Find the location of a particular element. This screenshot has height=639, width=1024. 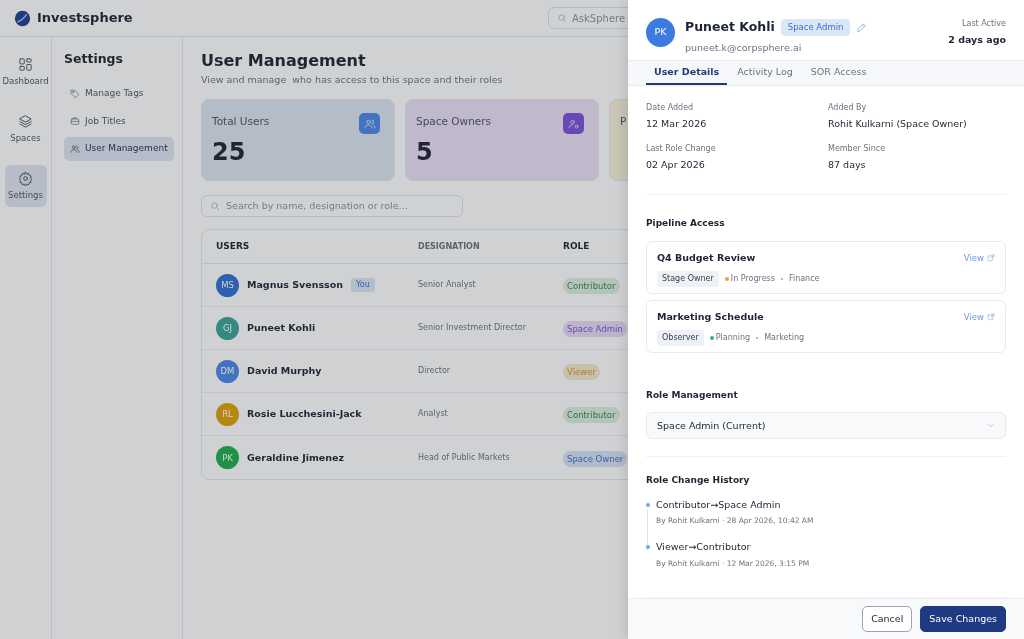

section-heading: Pipeline Access is located at coordinates (686, 224).